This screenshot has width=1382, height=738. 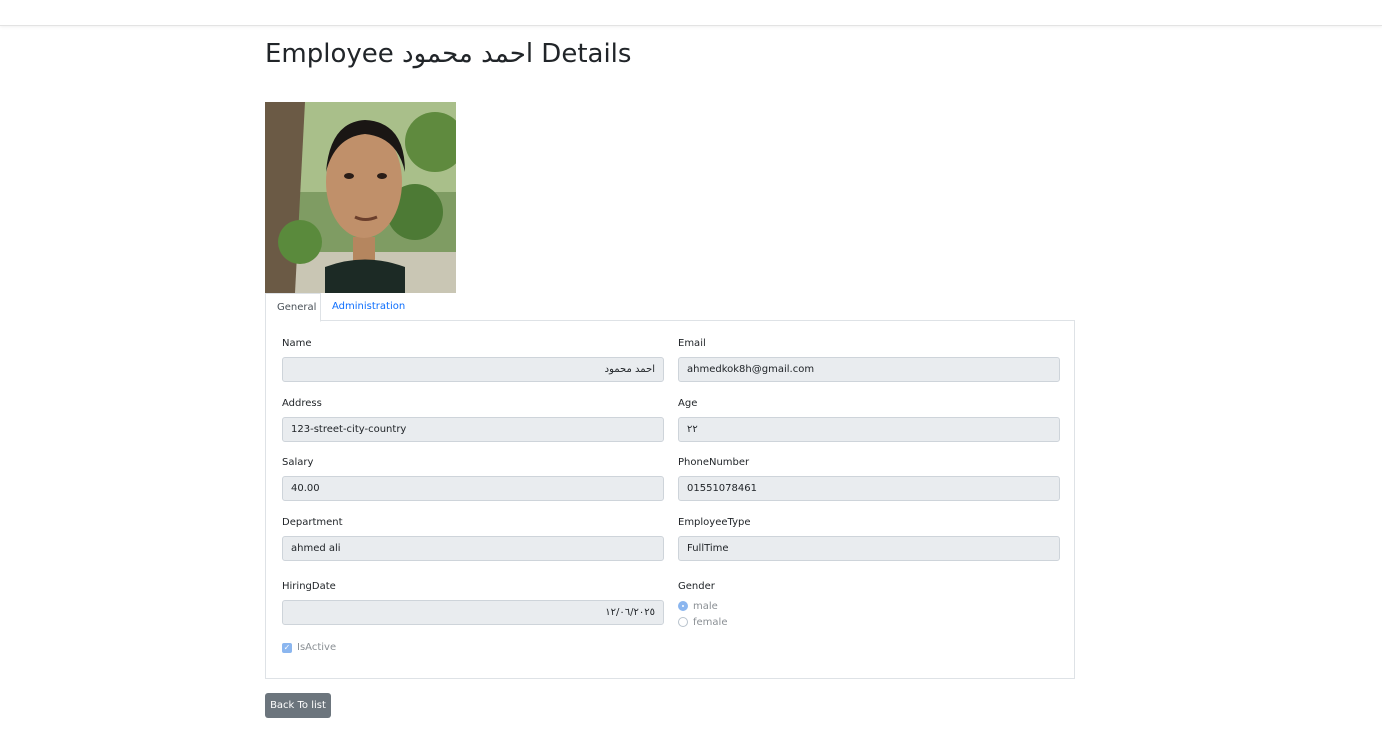 What do you see at coordinates (705, 606) in the screenshot?
I see `male-label: male` at bounding box center [705, 606].